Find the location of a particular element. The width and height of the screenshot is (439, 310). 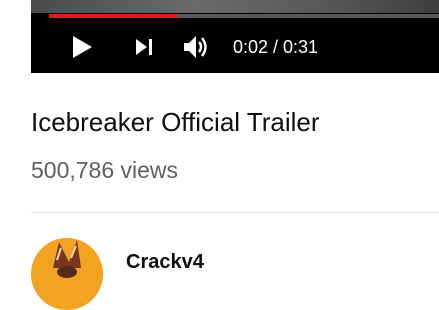

channel-name: Crackv4 is located at coordinates (165, 262).